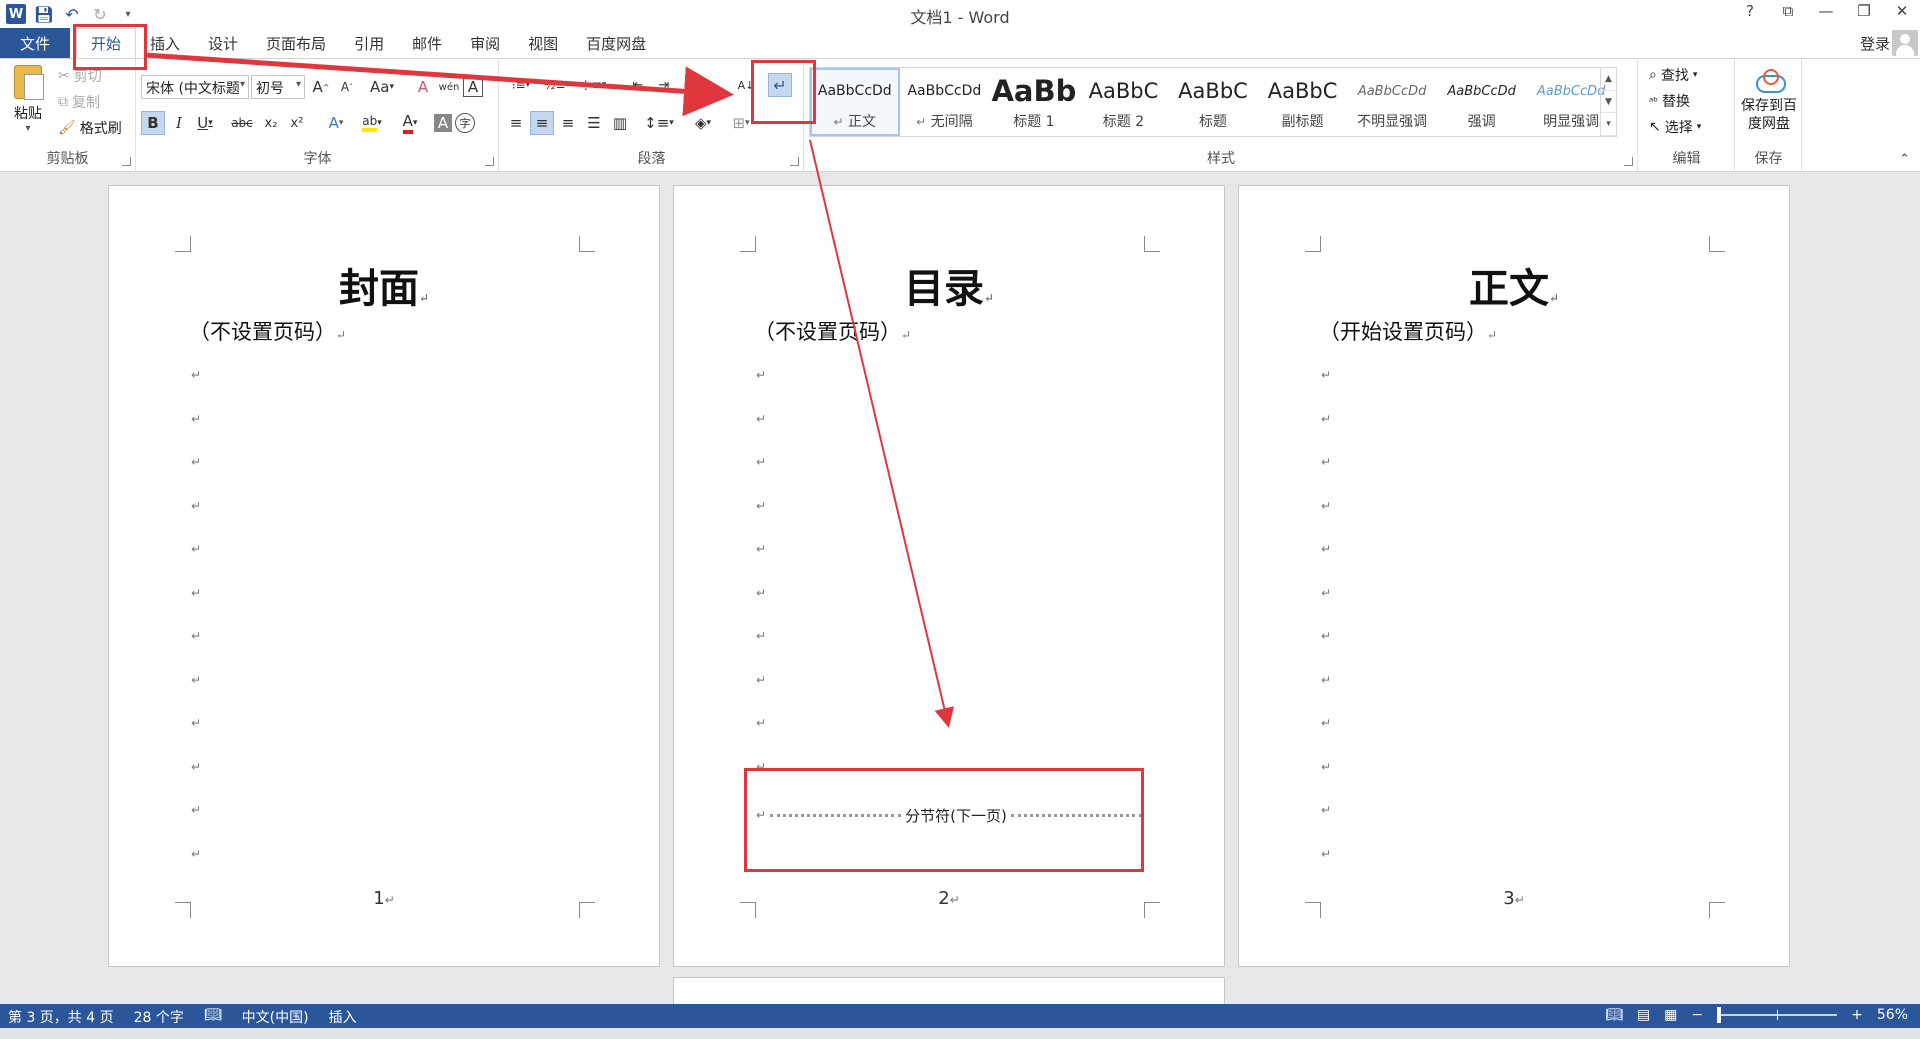 The height and width of the screenshot is (1039, 1920). I want to click on close-button: ✕, so click(1902, 11).